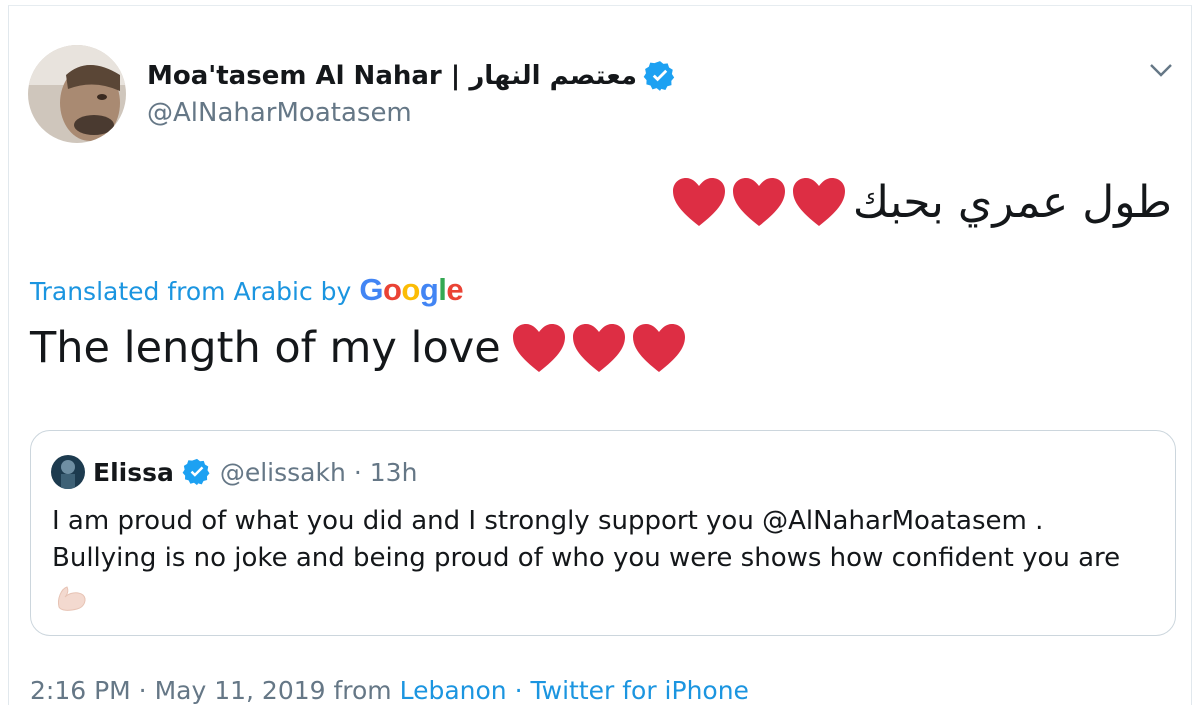 This screenshot has height=705, width=1200. Describe the element at coordinates (215, 690) in the screenshot. I see `tweet-timestamp: 2:16 PM · May 11, 2019 from` at that location.